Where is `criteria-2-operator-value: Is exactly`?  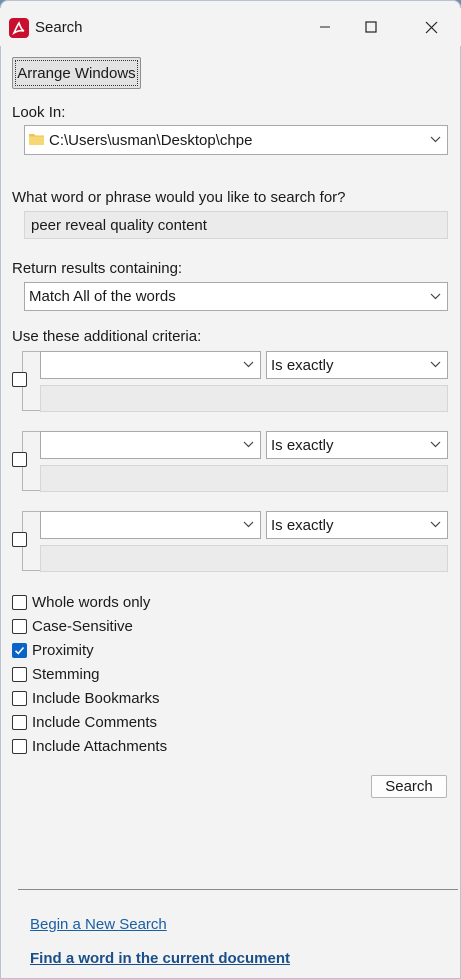
criteria-2-operator-value: Is exactly is located at coordinates (302, 445).